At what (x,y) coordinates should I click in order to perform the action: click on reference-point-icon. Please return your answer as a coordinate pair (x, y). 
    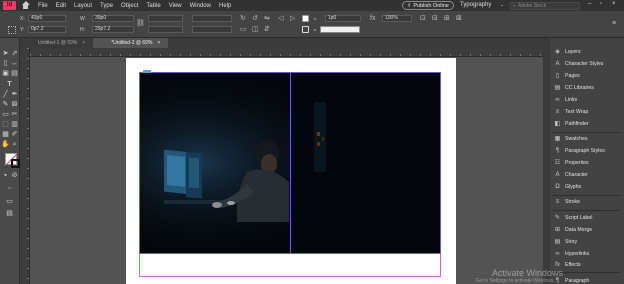
    Looking at the image, I should click on (12, 30).